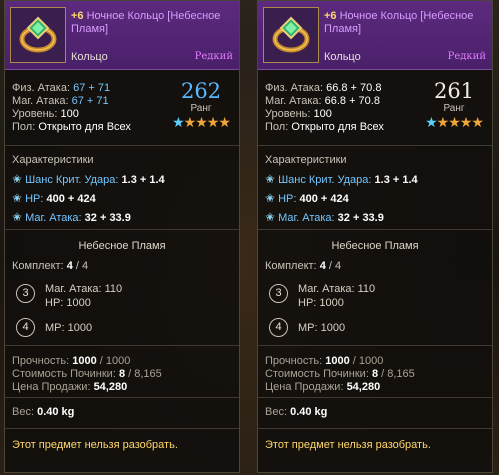  What do you see at coordinates (454, 104) in the screenshot?
I see `rank-box: 261 Ранг ★★★★★` at bounding box center [454, 104].